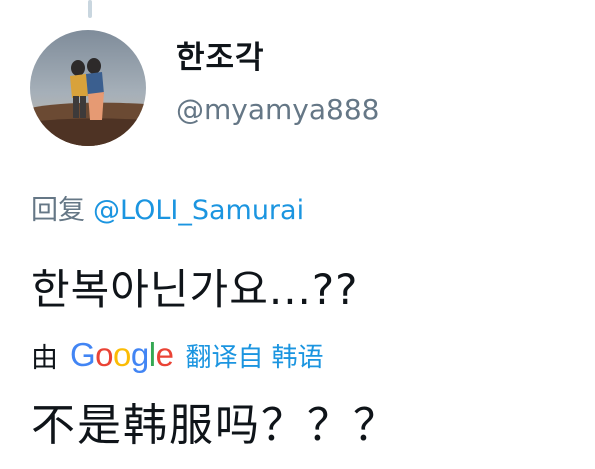 The image size is (595, 469). I want to click on user-handle: @myamya888, so click(277, 110).